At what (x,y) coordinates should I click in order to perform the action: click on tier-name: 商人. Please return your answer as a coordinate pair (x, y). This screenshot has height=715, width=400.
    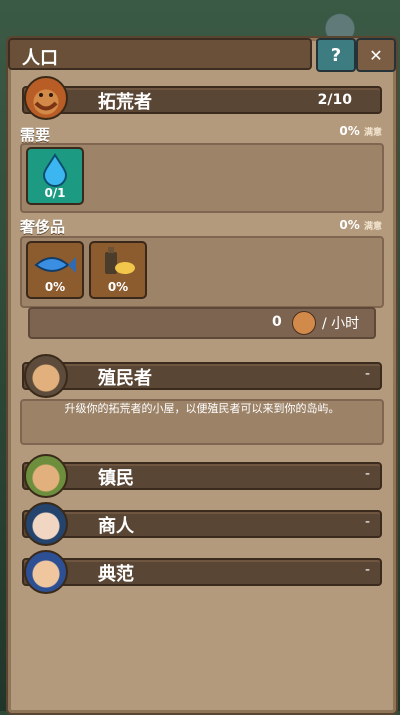
    Looking at the image, I should click on (116, 526).